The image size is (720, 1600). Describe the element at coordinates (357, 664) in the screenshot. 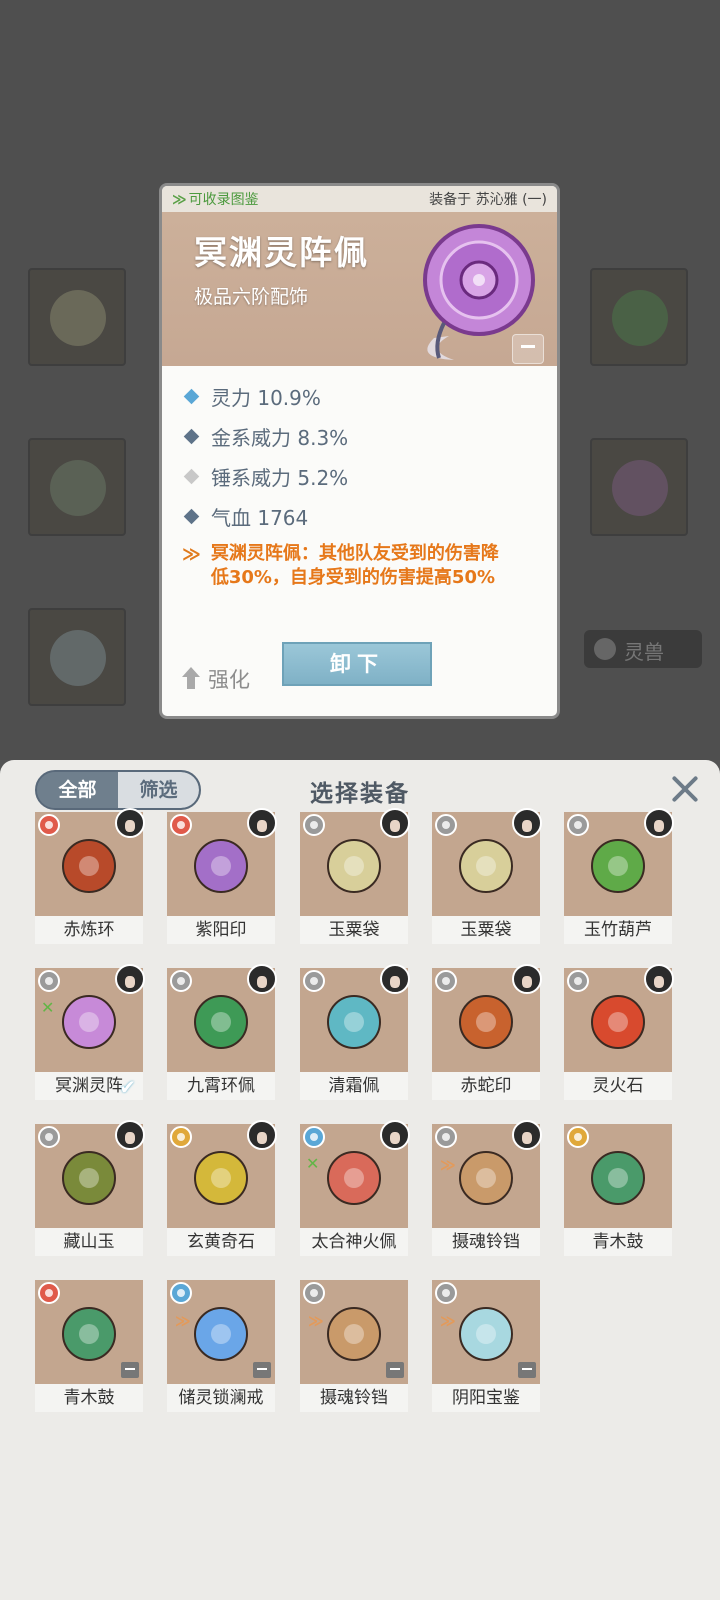

I see `unequip-button: 卸下` at that location.